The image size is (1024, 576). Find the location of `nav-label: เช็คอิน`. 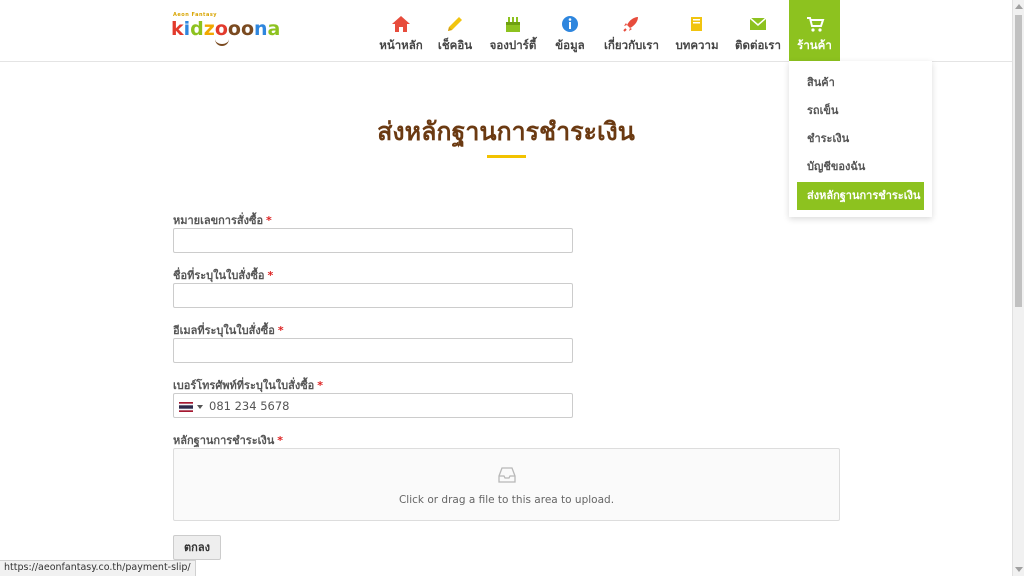

nav-label: เช็คอิน is located at coordinates (455, 45).